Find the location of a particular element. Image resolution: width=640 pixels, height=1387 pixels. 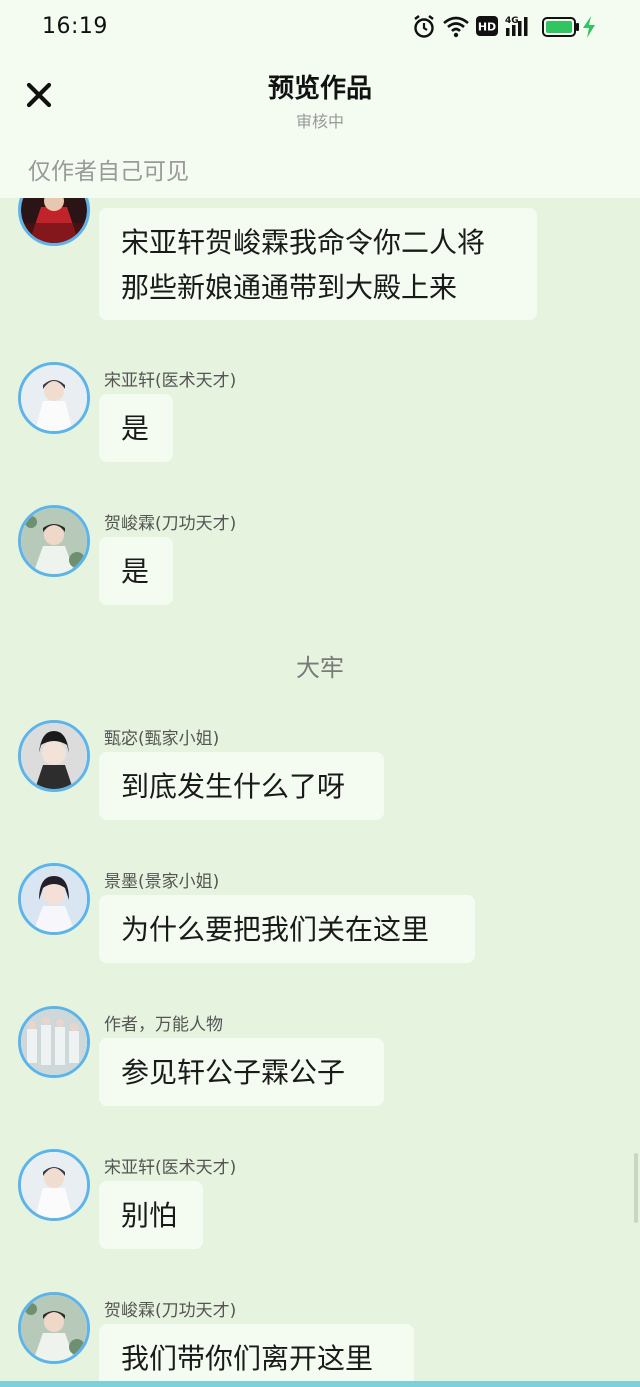

message-bubble: 我们带你们离开这里 is located at coordinates (256, 1355).